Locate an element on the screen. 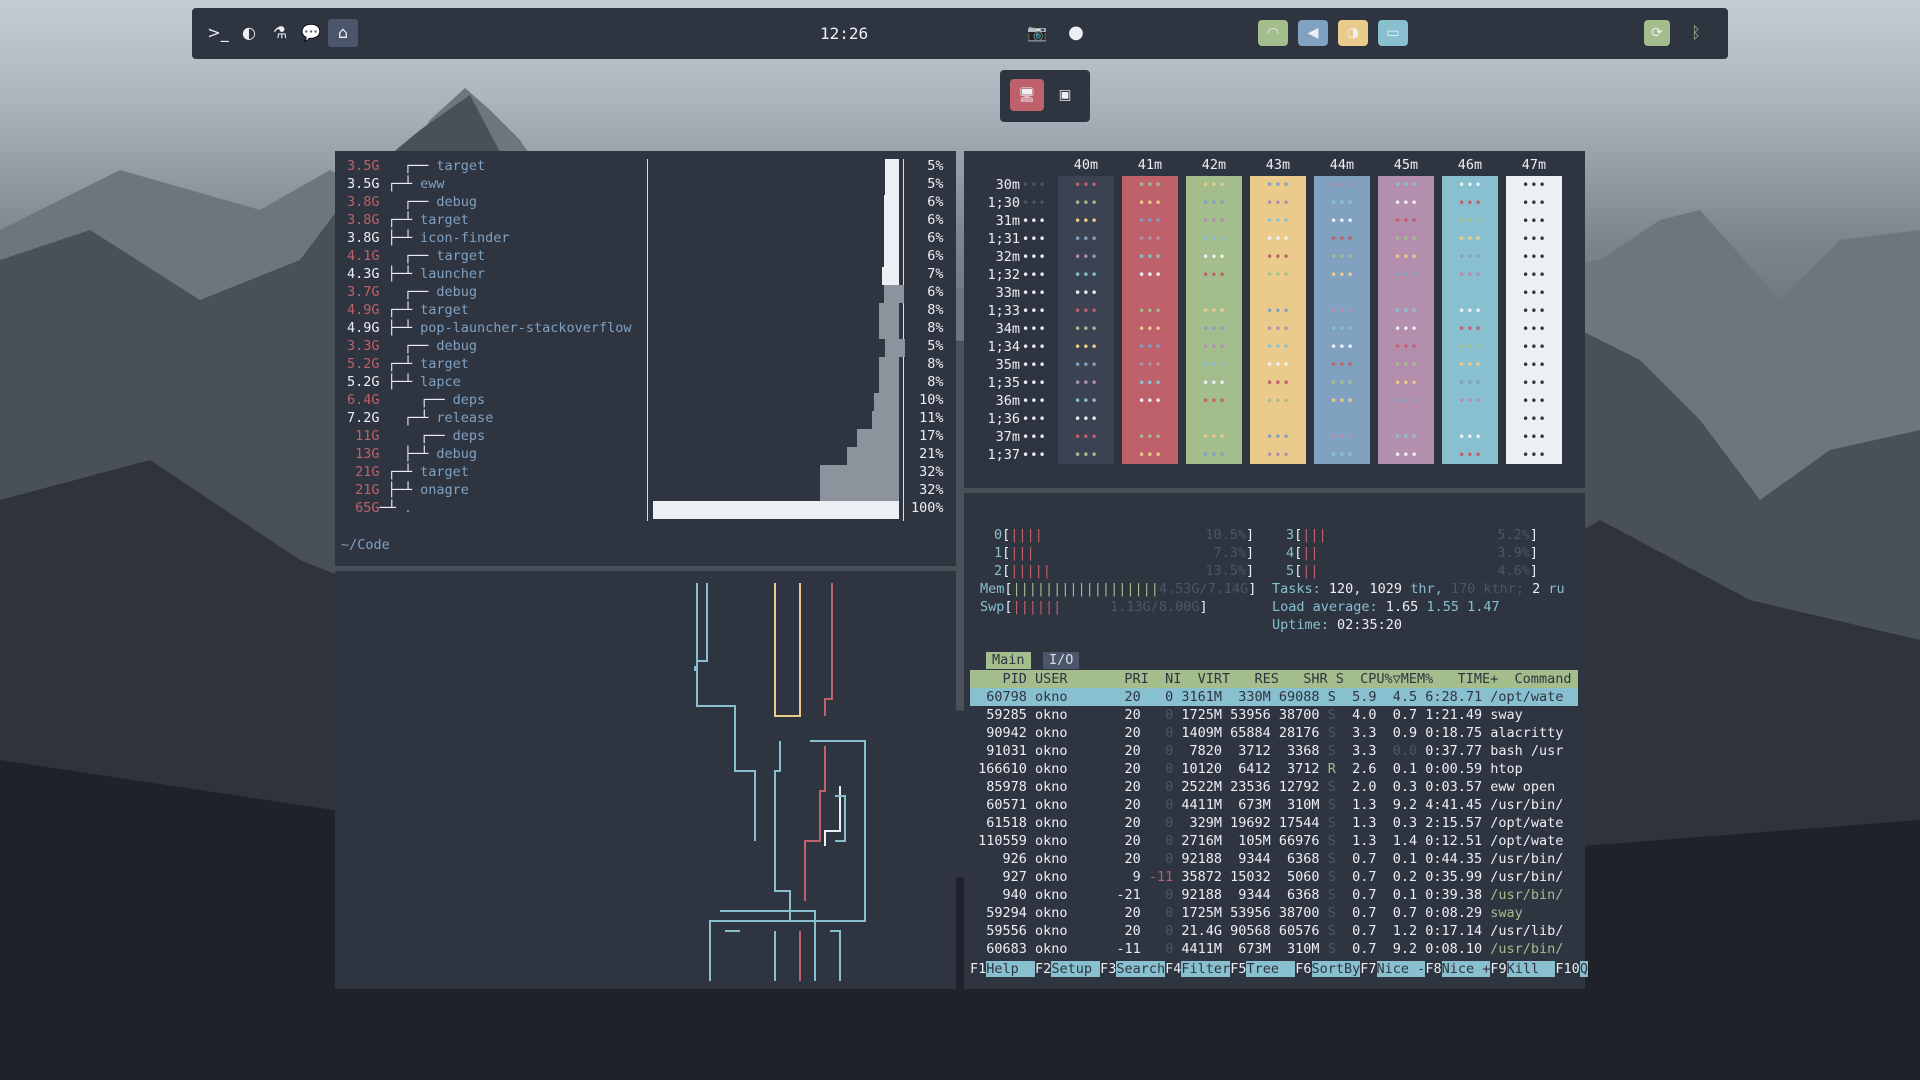  sync-icon: ⟳ is located at coordinates (1657, 33).